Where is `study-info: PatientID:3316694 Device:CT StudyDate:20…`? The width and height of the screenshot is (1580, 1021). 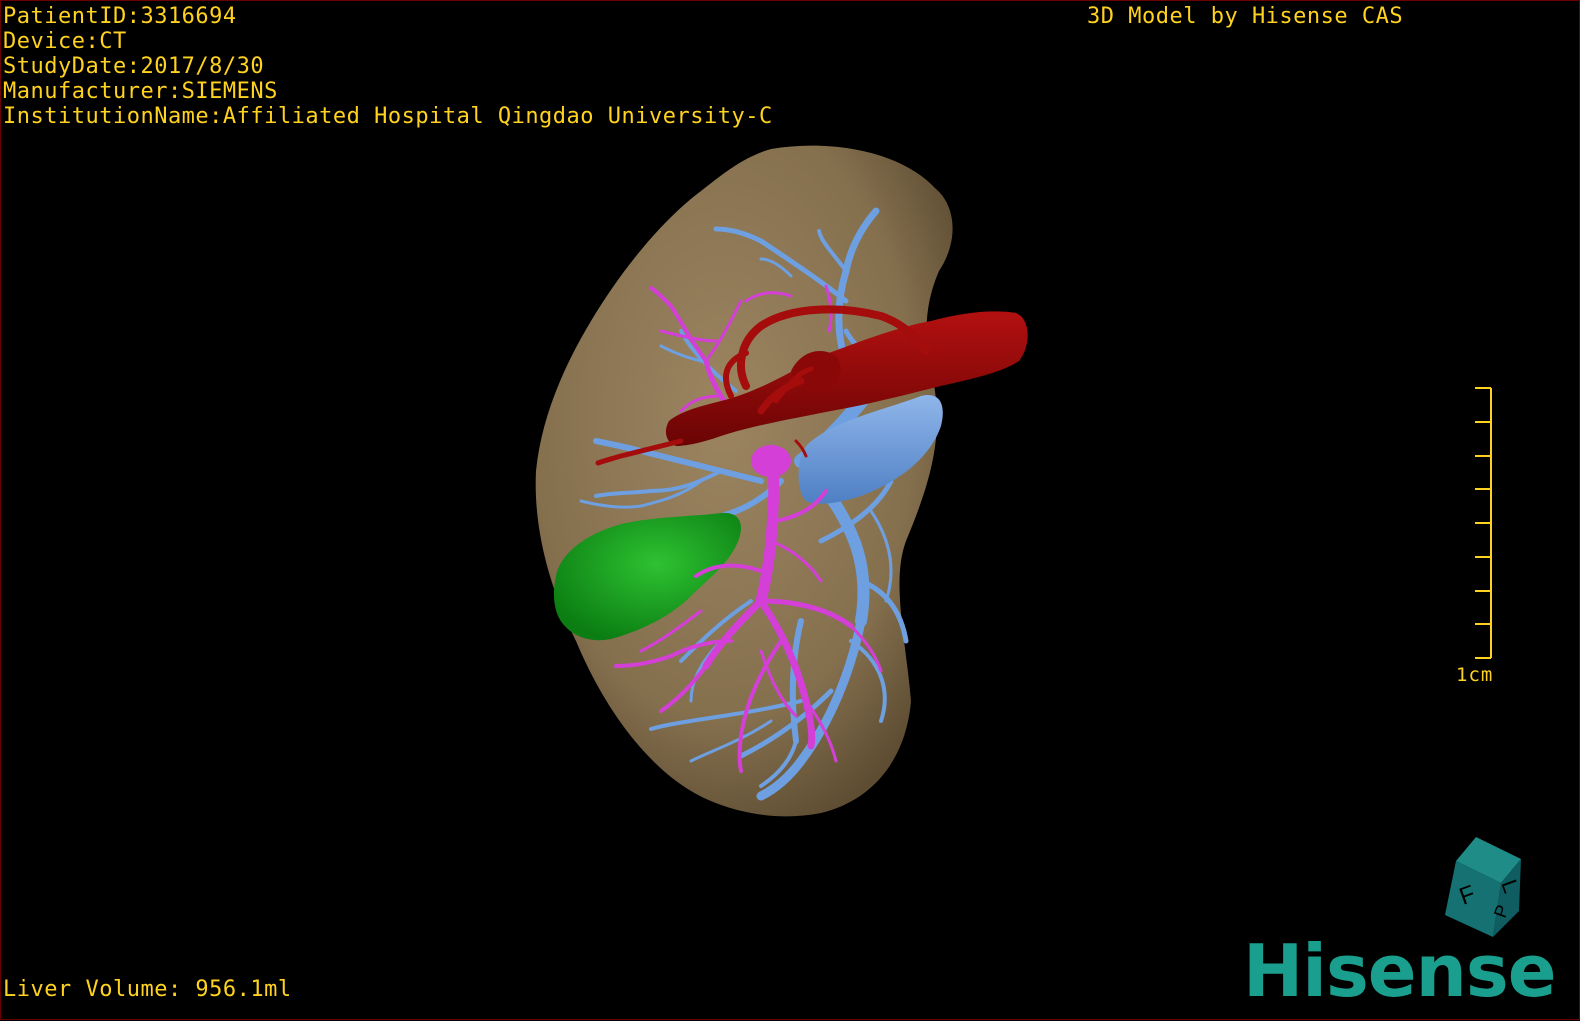
study-info: PatientID:3316694 Device:CT StudyDate:20… is located at coordinates (388, 66).